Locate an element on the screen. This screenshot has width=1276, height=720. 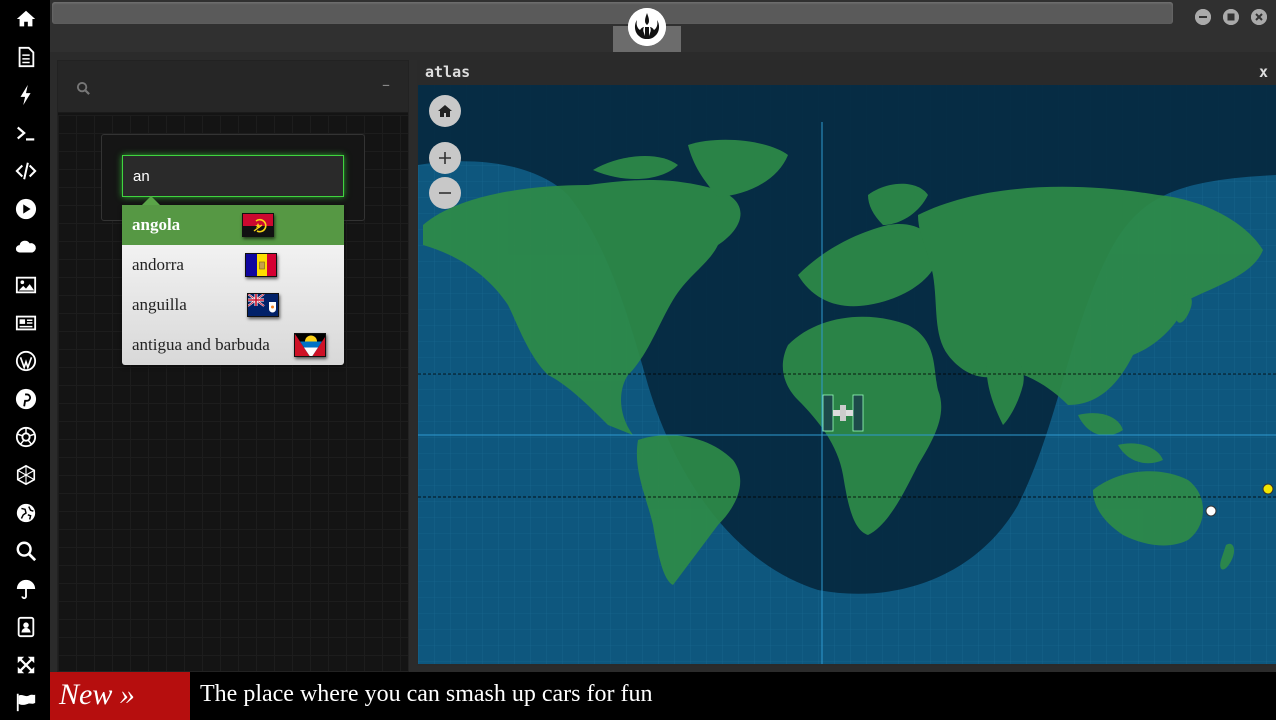
minimize-icon is located at coordinates (1203, 17).